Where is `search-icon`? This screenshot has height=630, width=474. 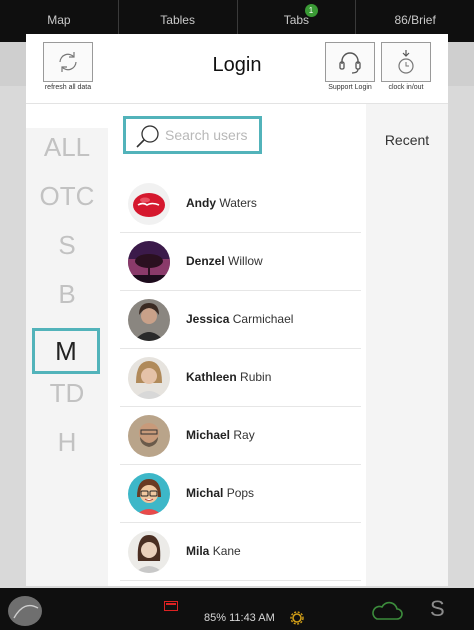 search-icon is located at coordinates (147, 136).